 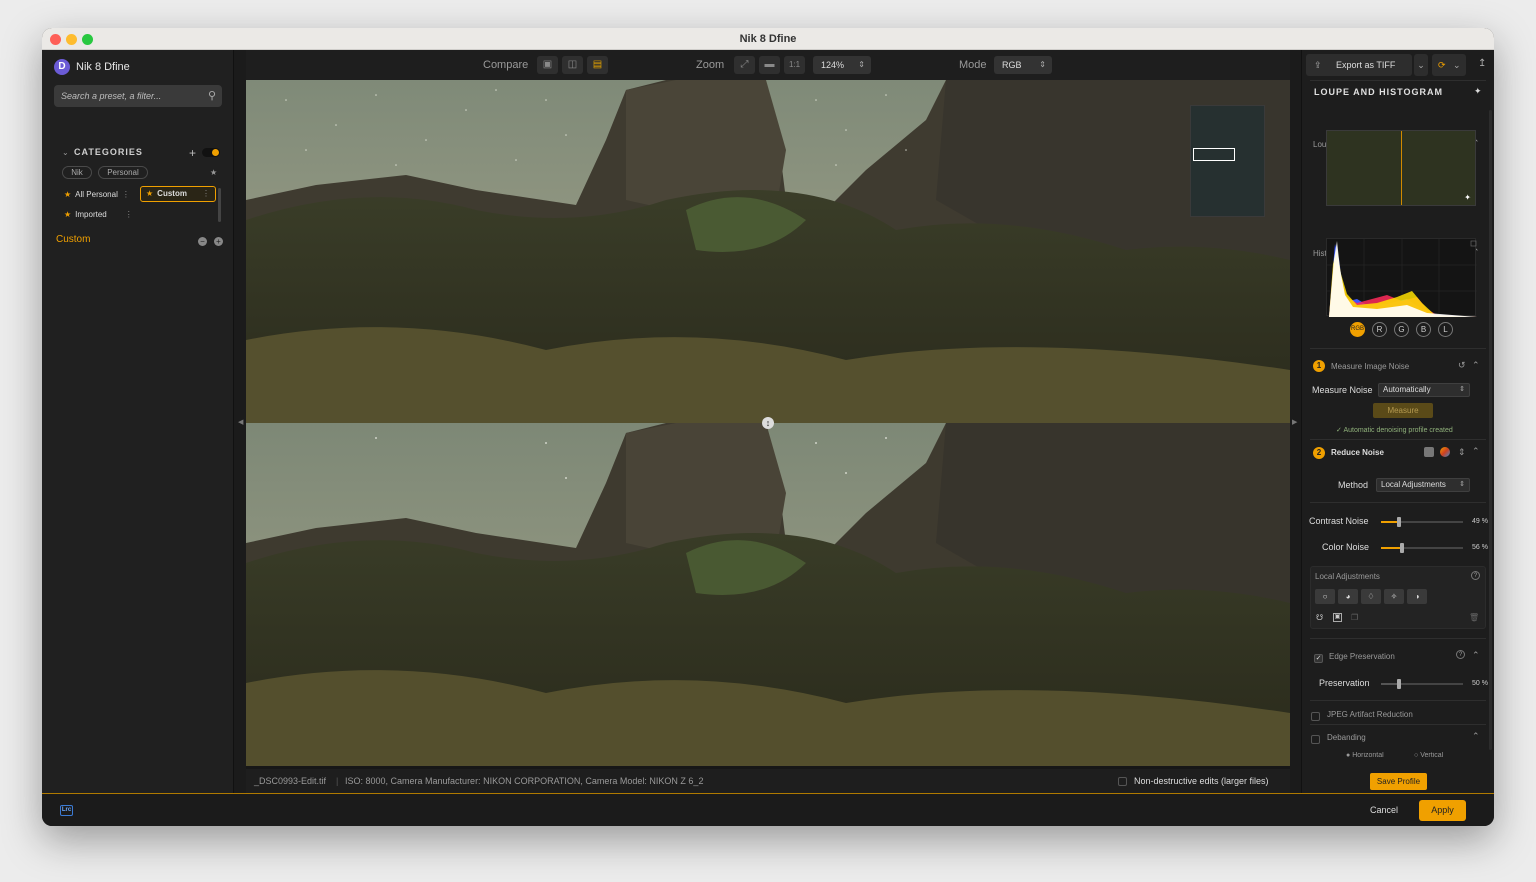 I want to click on loupe-preview: ✦, so click(x=1401, y=168).